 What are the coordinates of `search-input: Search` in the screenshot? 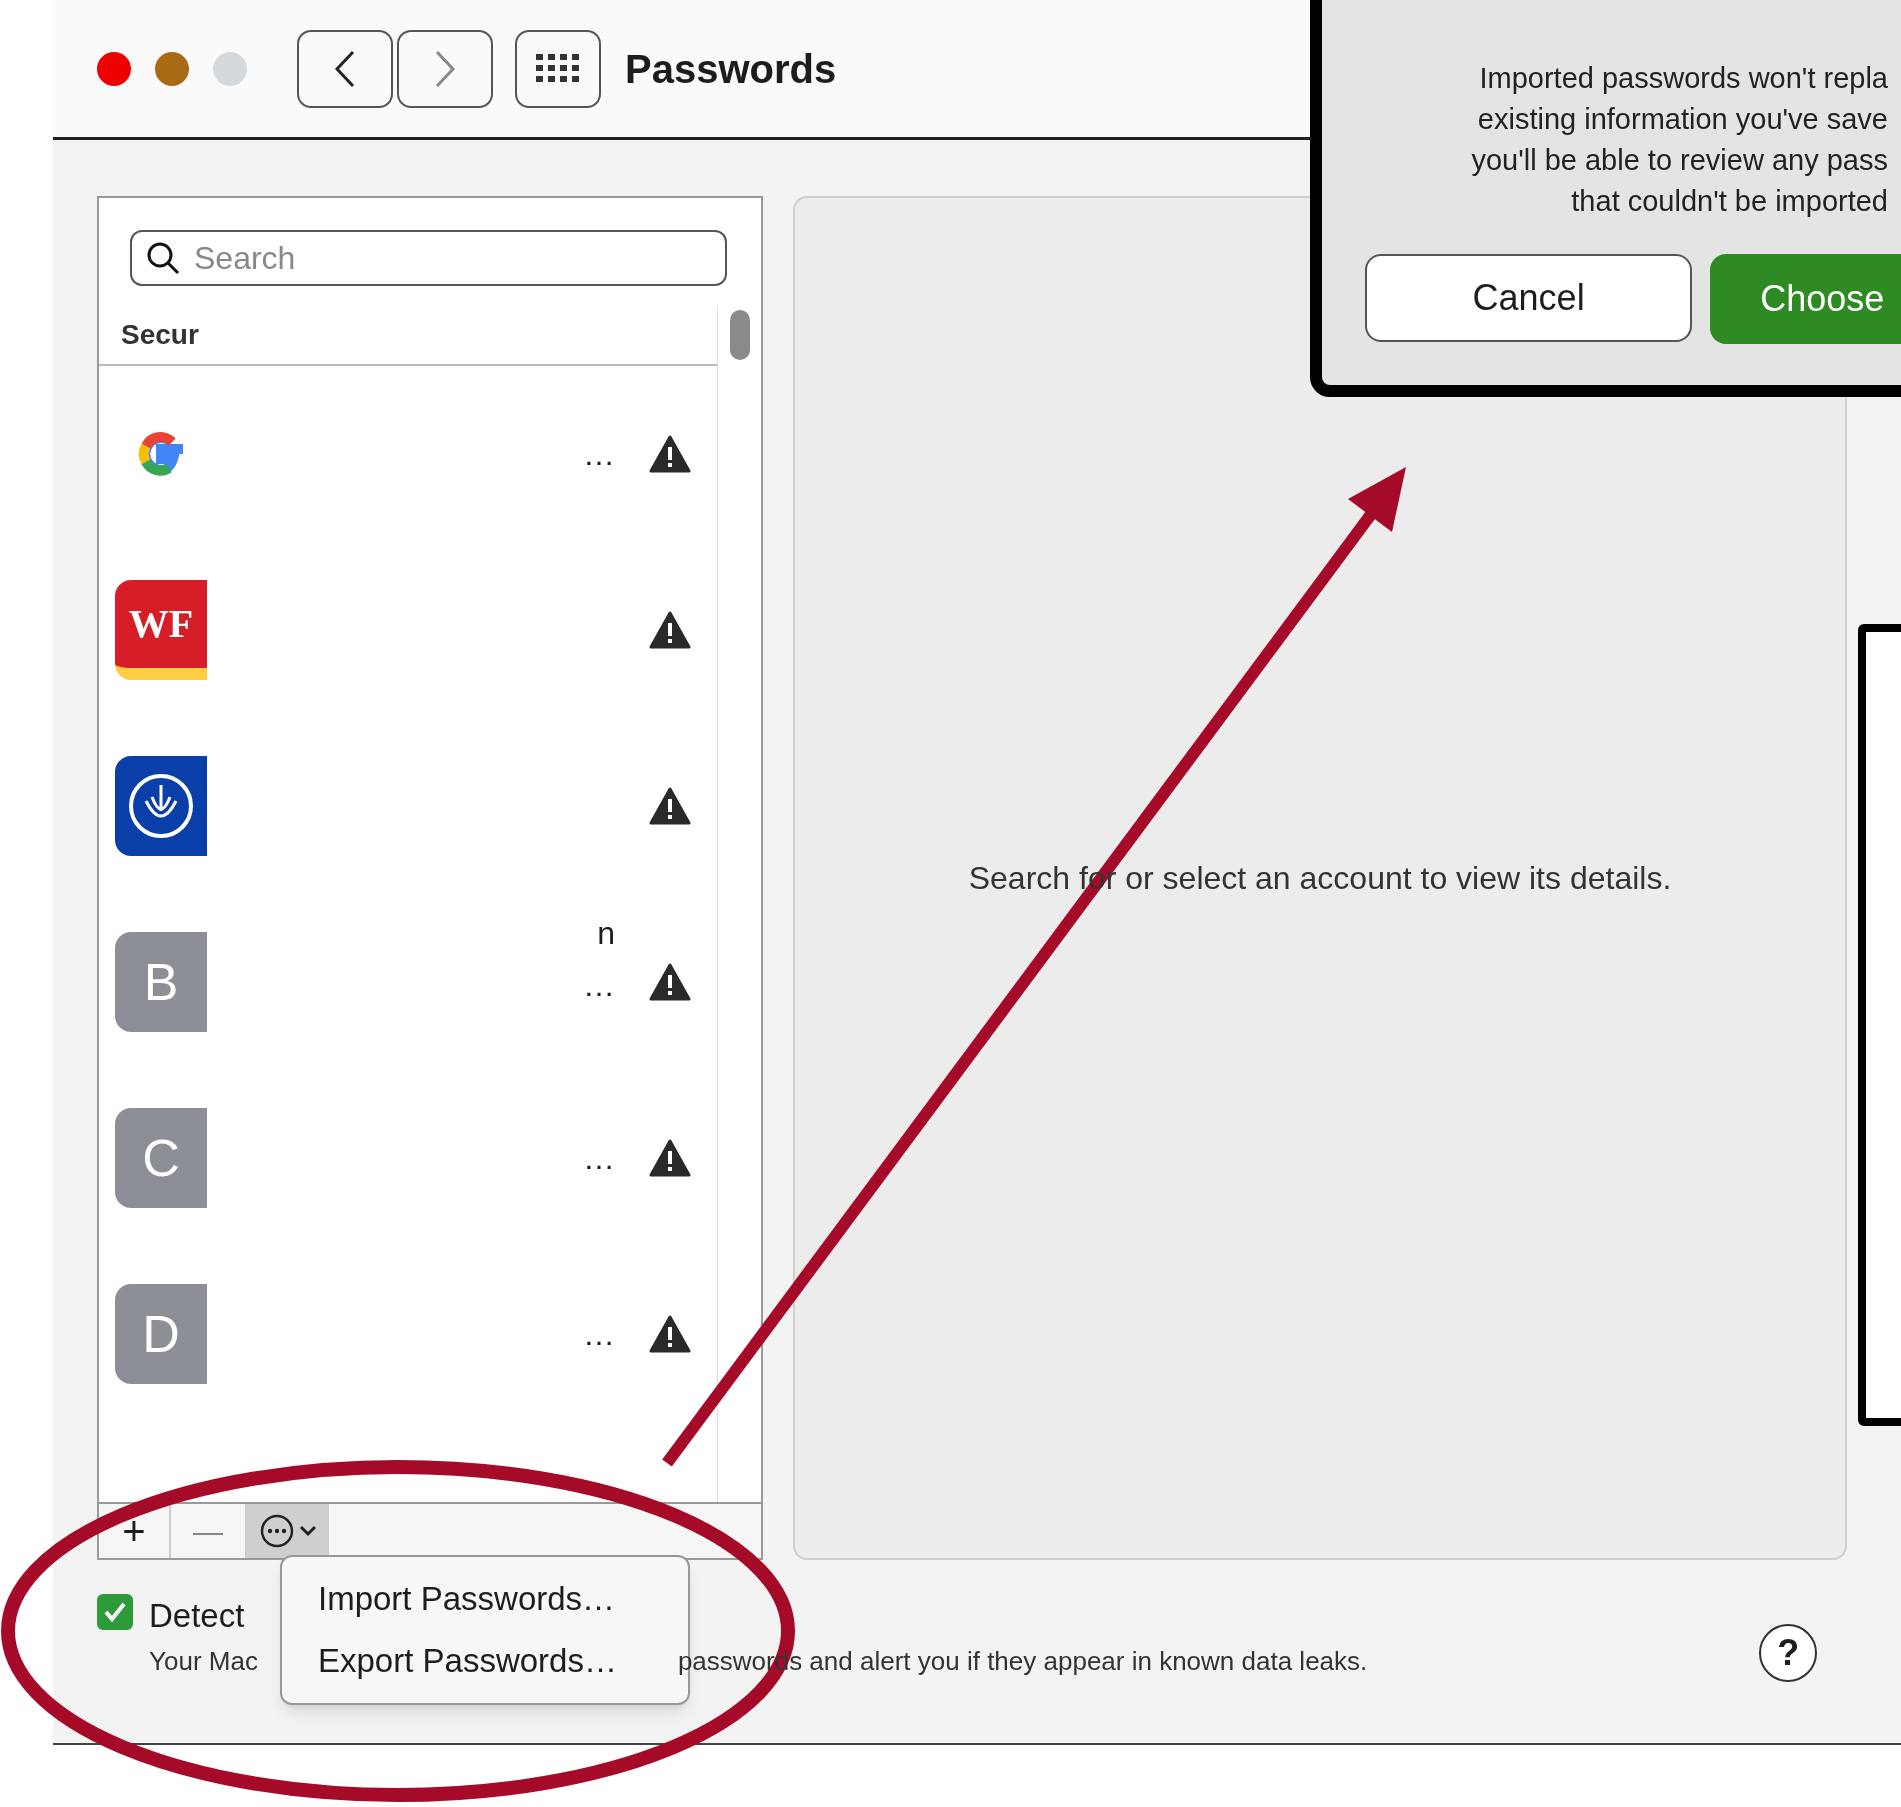 It's located at (459, 258).